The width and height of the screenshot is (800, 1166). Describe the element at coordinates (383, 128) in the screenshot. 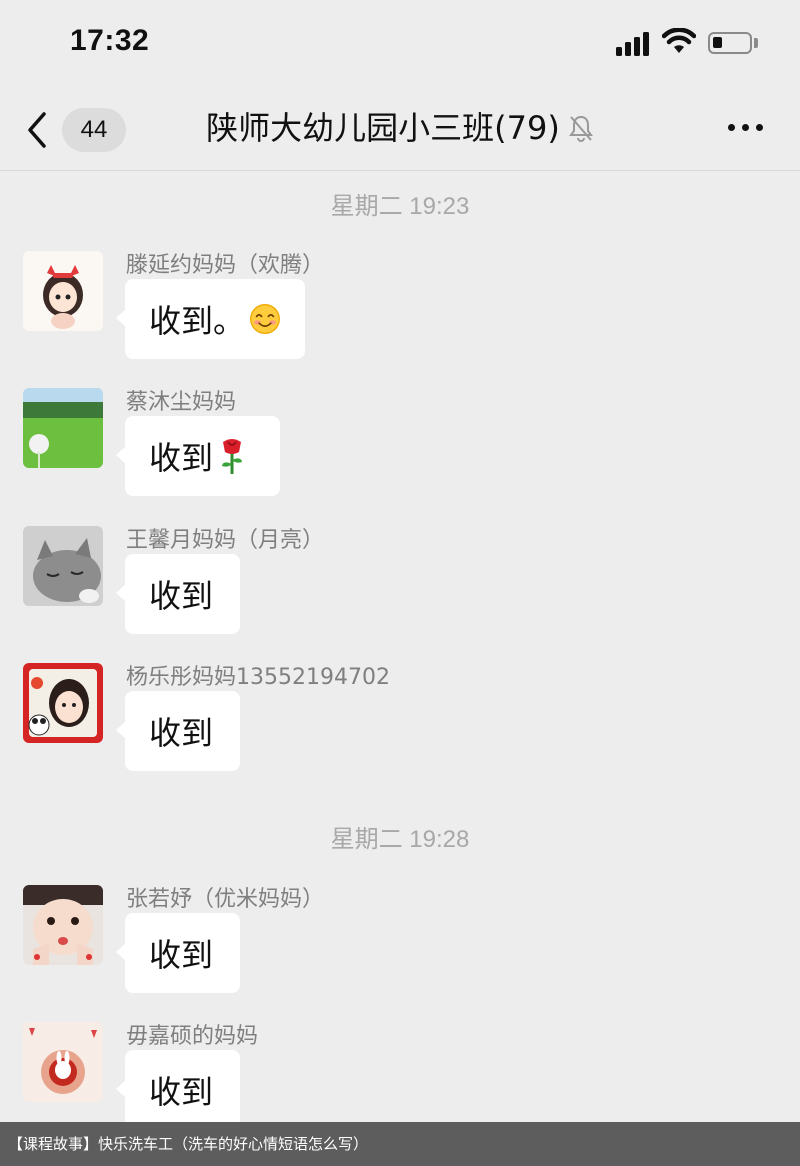

I see `chat-title-text: 陕师大幼儿园小三班(79)` at that location.